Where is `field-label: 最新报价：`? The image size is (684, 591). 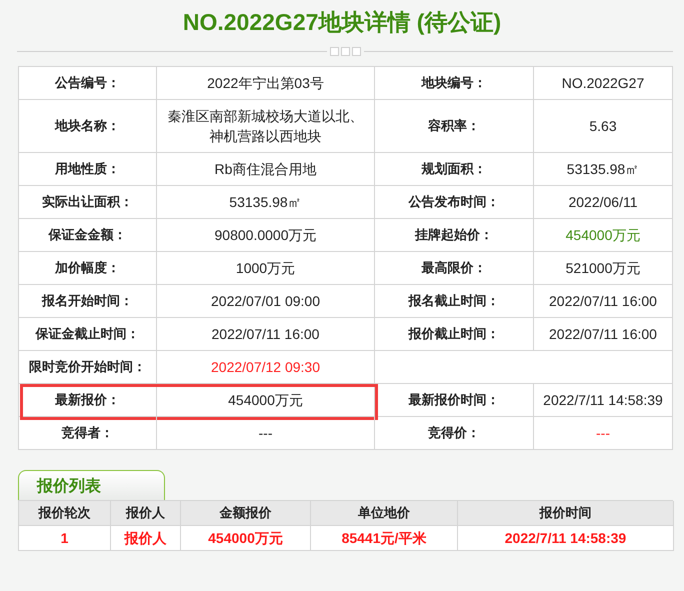 field-label: 最新报价： is located at coordinates (88, 400).